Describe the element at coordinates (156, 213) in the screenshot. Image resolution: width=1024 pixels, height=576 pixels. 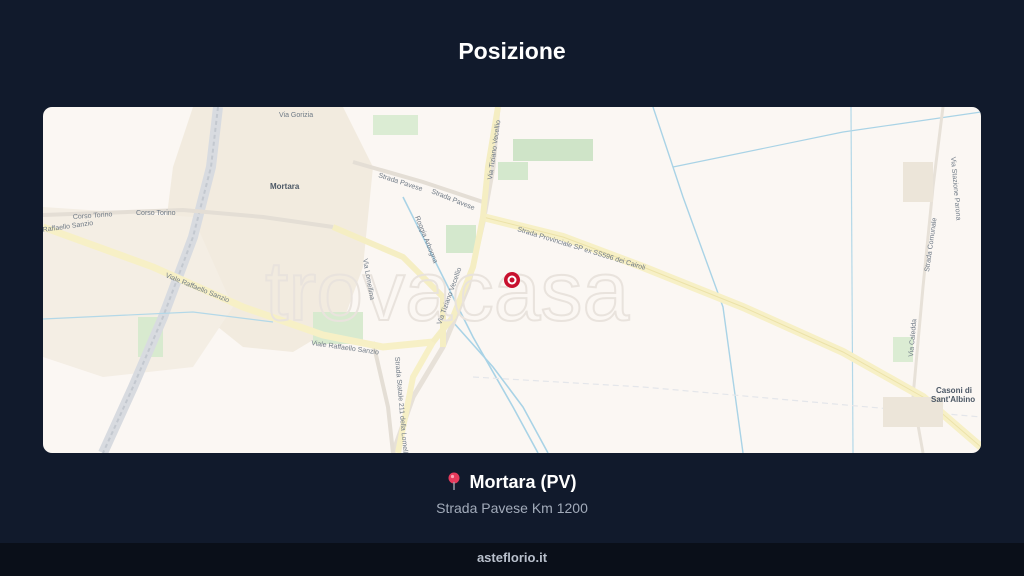
I see `street-label: Corso Torino` at that location.